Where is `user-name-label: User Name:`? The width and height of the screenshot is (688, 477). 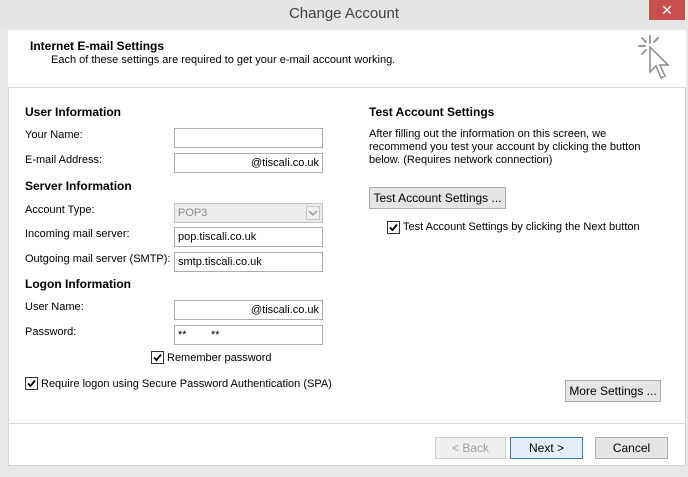
user-name-label: User Name: is located at coordinates (54, 307).